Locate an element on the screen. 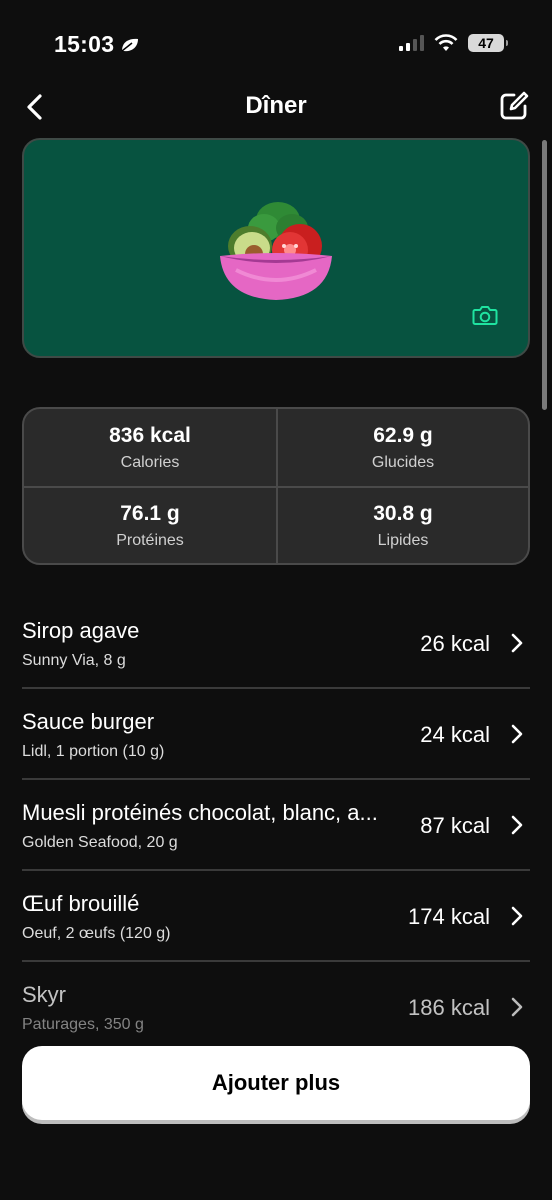  calories-value: 836 kcal is located at coordinates (150, 435).